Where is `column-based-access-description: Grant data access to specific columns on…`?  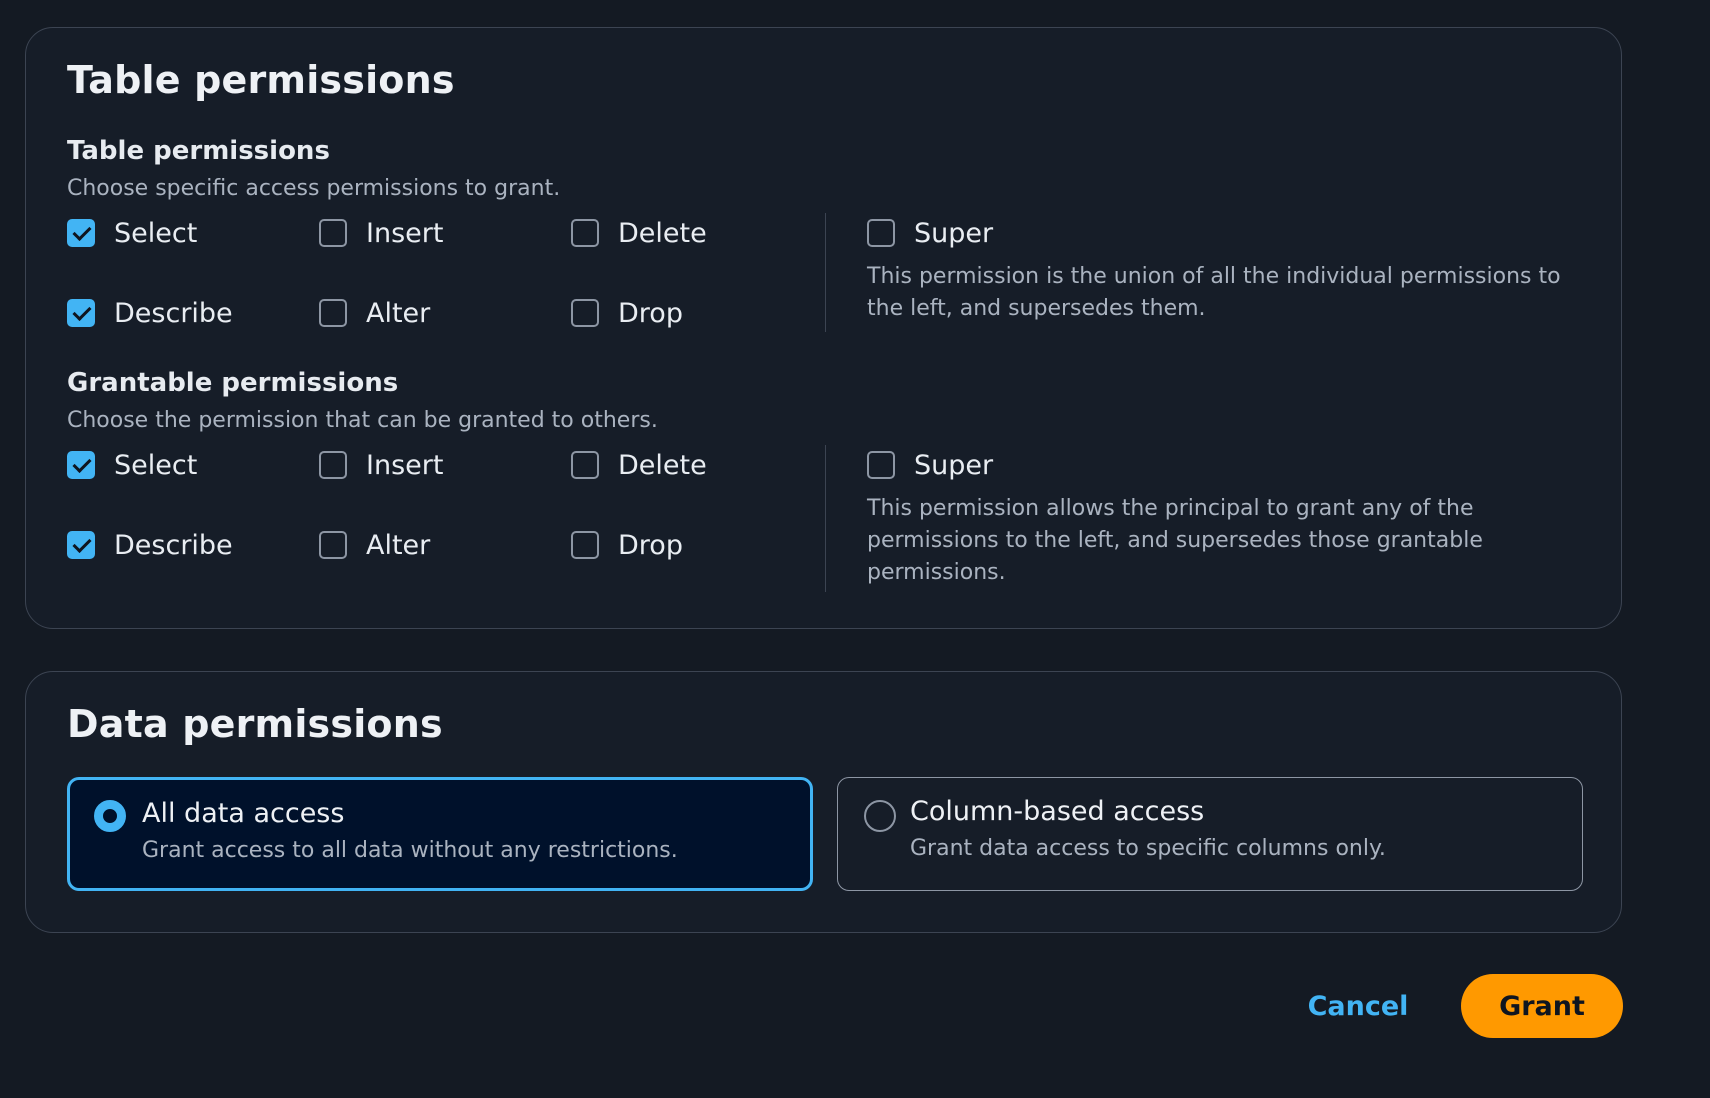
column-based-access-description: Grant data access to specific columns on… is located at coordinates (1148, 848).